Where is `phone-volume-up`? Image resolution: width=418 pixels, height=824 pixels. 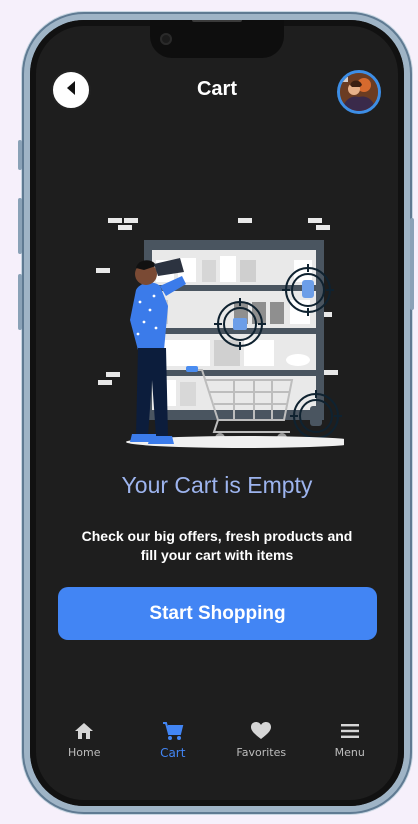 phone-volume-up is located at coordinates (20, 226).